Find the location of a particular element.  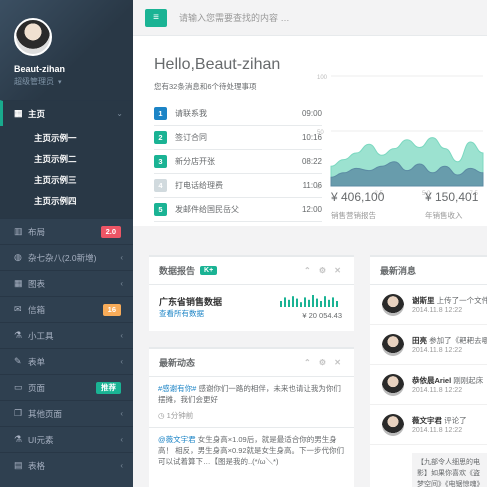

stat-revenue: ¥ 150,401 年销售收入 is located at coordinates (451, 205).